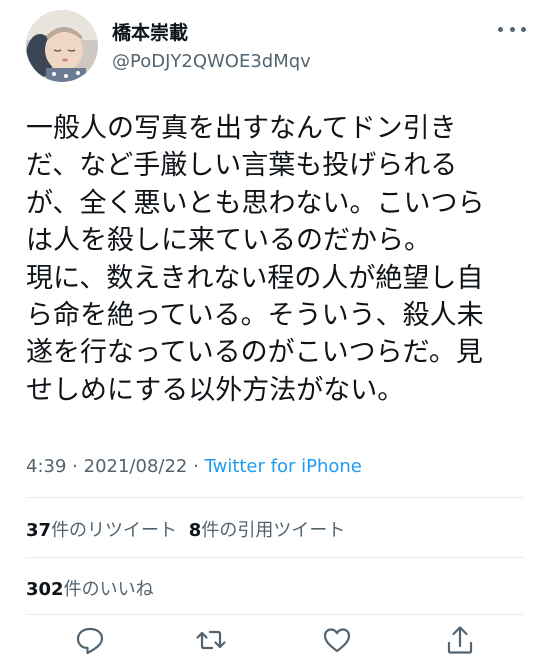 The width and height of the screenshot is (550, 669). I want to click on tweet-time: 4:39, so click(46, 466).